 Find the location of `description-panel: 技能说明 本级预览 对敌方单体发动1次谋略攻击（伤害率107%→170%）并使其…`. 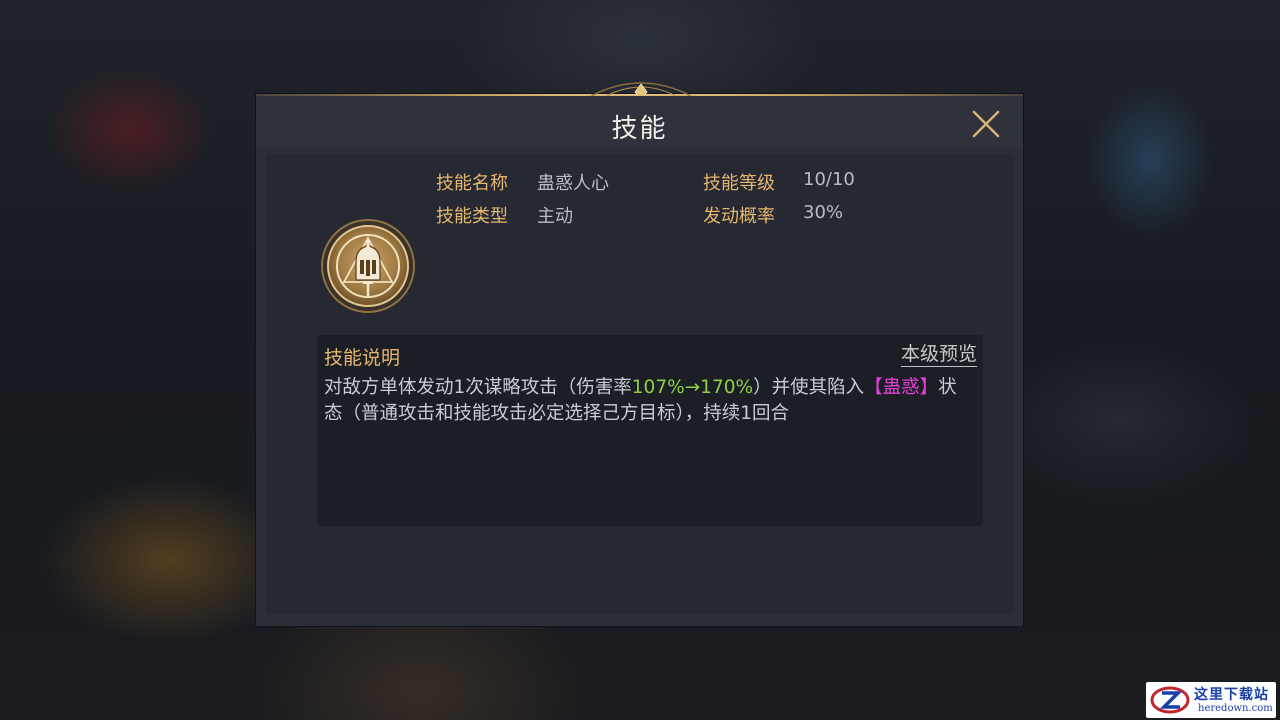

description-panel: 技能说明 本级预览 对敌方单体发动1次谋略攻击（伤害率107%→170%）并使其… is located at coordinates (650, 430).